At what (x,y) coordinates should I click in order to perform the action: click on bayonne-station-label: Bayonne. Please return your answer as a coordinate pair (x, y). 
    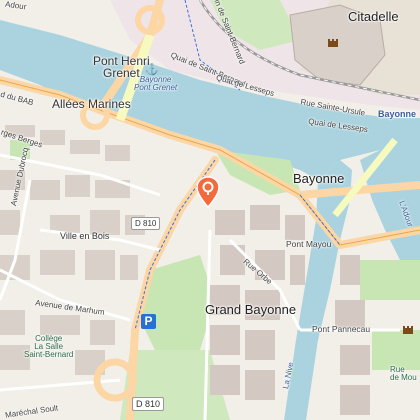
    Looking at the image, I should click on (397, 114).